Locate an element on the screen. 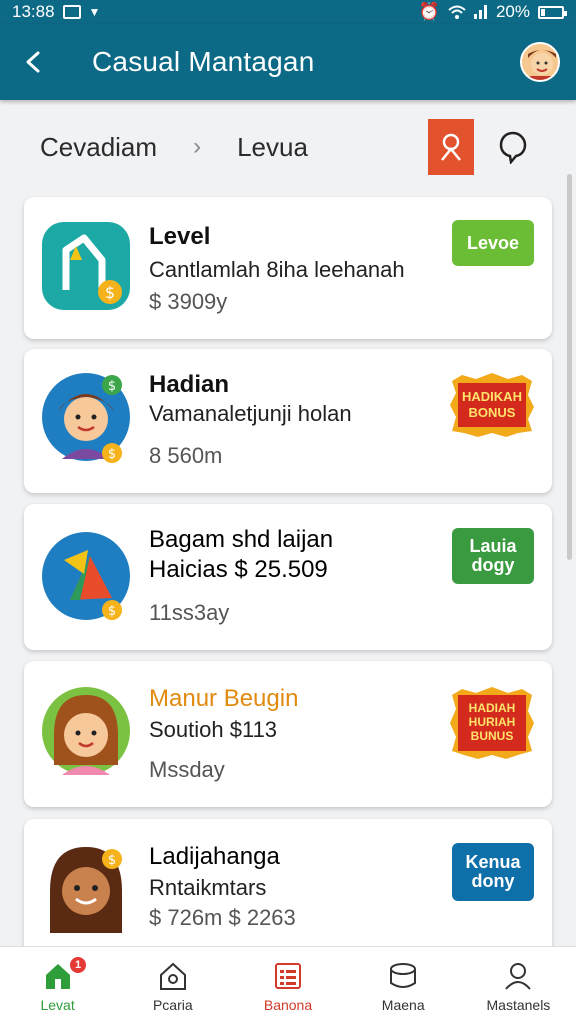  back-arrow-icon is located at coordinates (33, 62).